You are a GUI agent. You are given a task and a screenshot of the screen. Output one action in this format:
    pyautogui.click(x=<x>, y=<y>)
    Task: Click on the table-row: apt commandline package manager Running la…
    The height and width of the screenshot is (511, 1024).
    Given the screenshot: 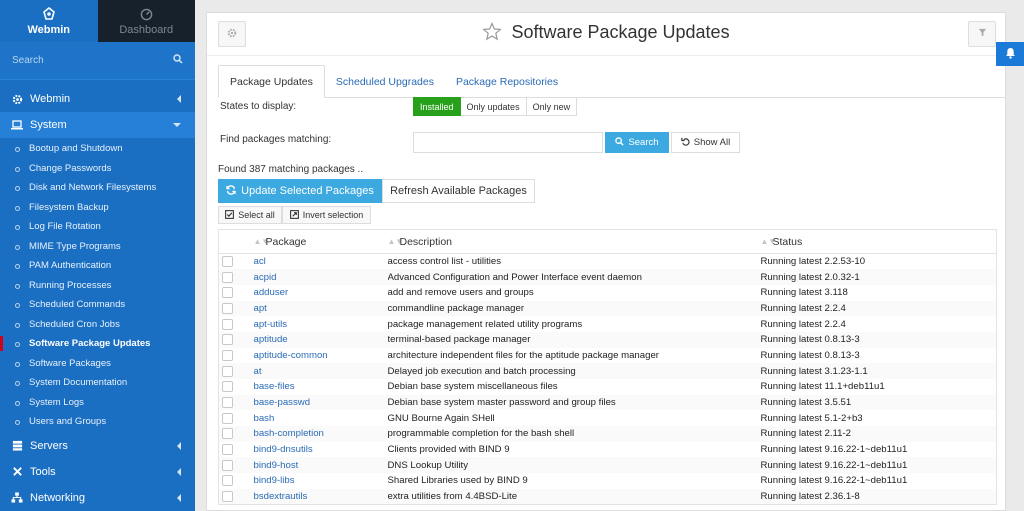 What is the action you would take?
    pyautogui.click(x=607, y=308)
    